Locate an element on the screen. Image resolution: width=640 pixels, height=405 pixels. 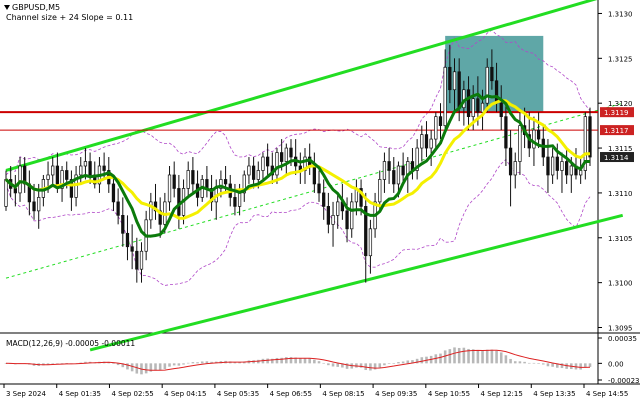
macd-tick-label: 0.00 is located at coordinates (616, 364).